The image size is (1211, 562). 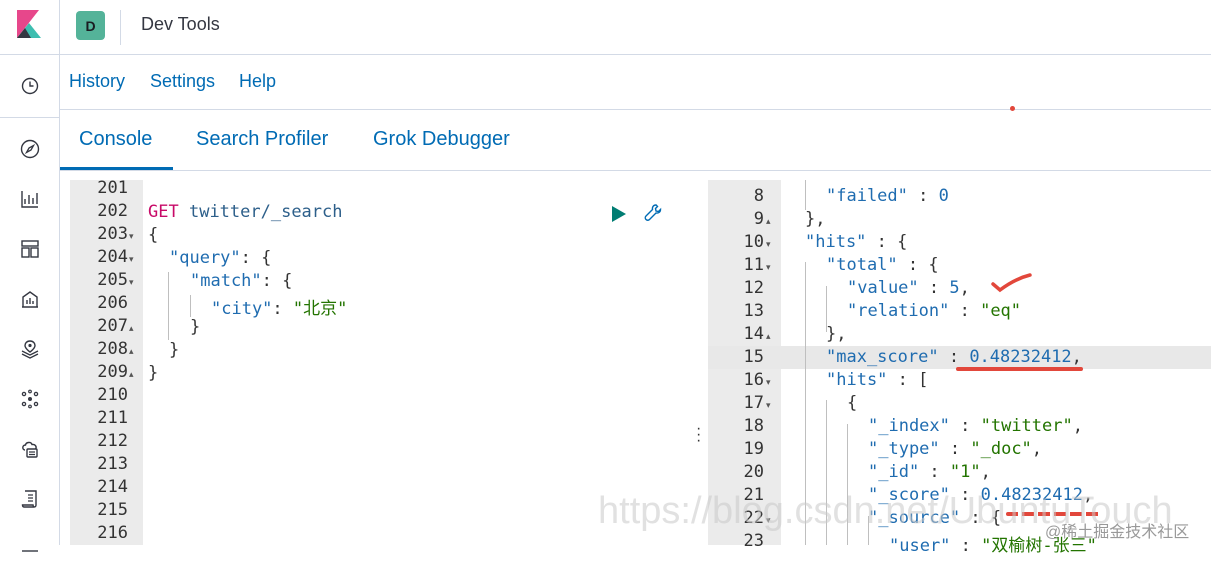 I want to click on line-number: 18, so click(x=753, y=426).